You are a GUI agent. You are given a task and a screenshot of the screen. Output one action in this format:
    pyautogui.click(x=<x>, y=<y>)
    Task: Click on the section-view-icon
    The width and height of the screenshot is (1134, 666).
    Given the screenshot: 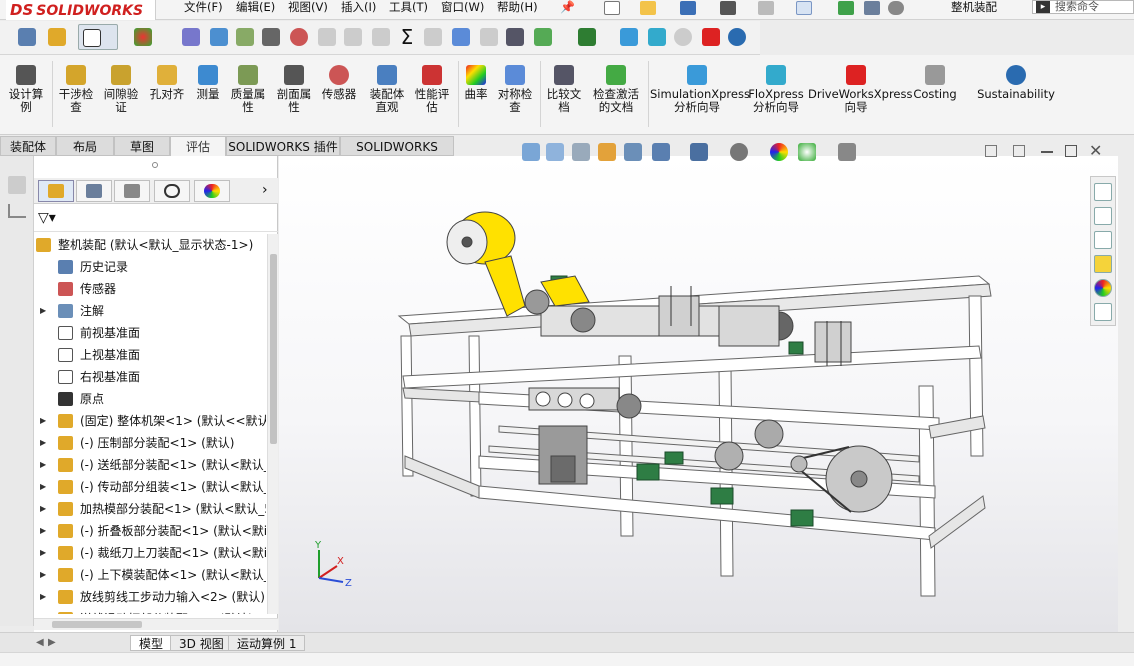 What is the action you would take?
    pyautogui.click(x=607, y=152)
    